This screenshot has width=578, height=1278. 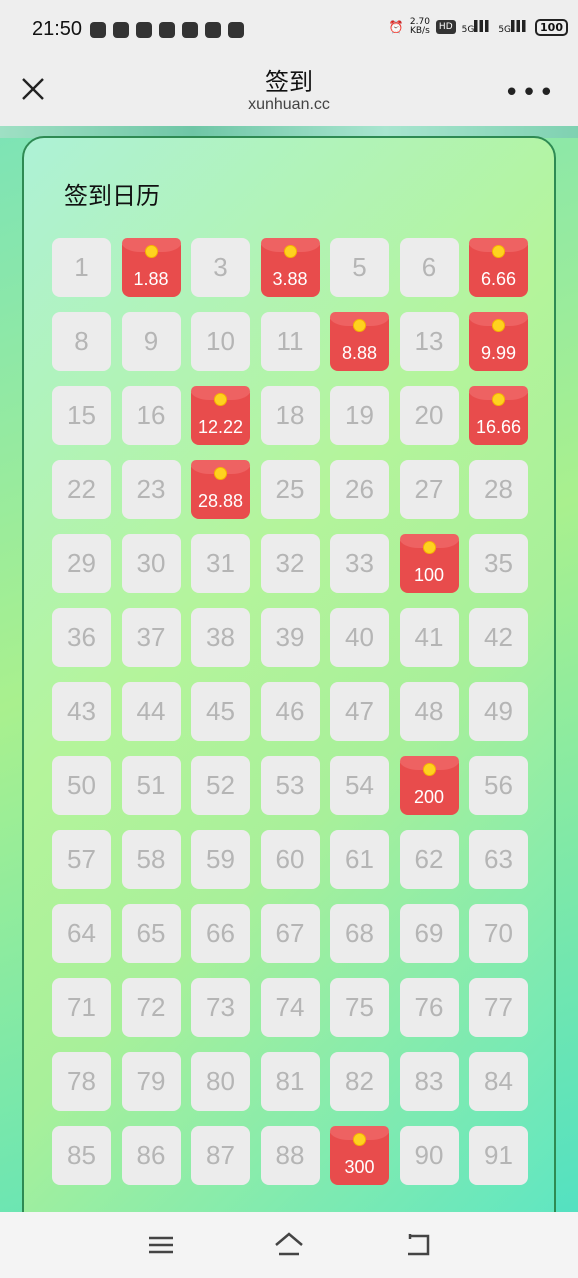 What do you see at coordinates (498, 711) in the screenshot?
I see `calendar-day: 49` at bounding box center [498, 711].